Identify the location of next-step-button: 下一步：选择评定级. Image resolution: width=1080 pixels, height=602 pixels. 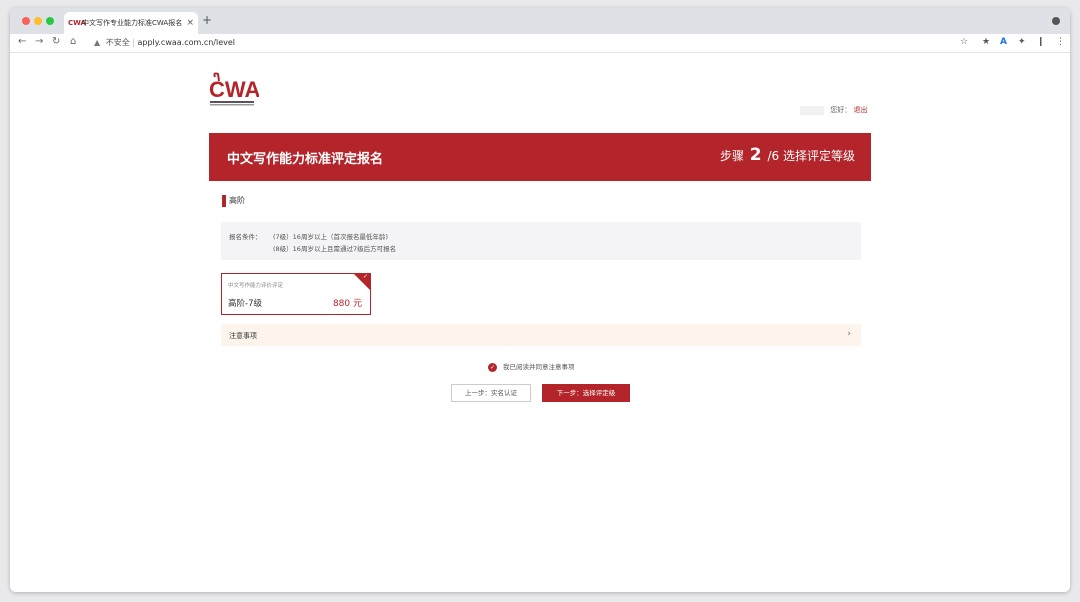
(586, 393).